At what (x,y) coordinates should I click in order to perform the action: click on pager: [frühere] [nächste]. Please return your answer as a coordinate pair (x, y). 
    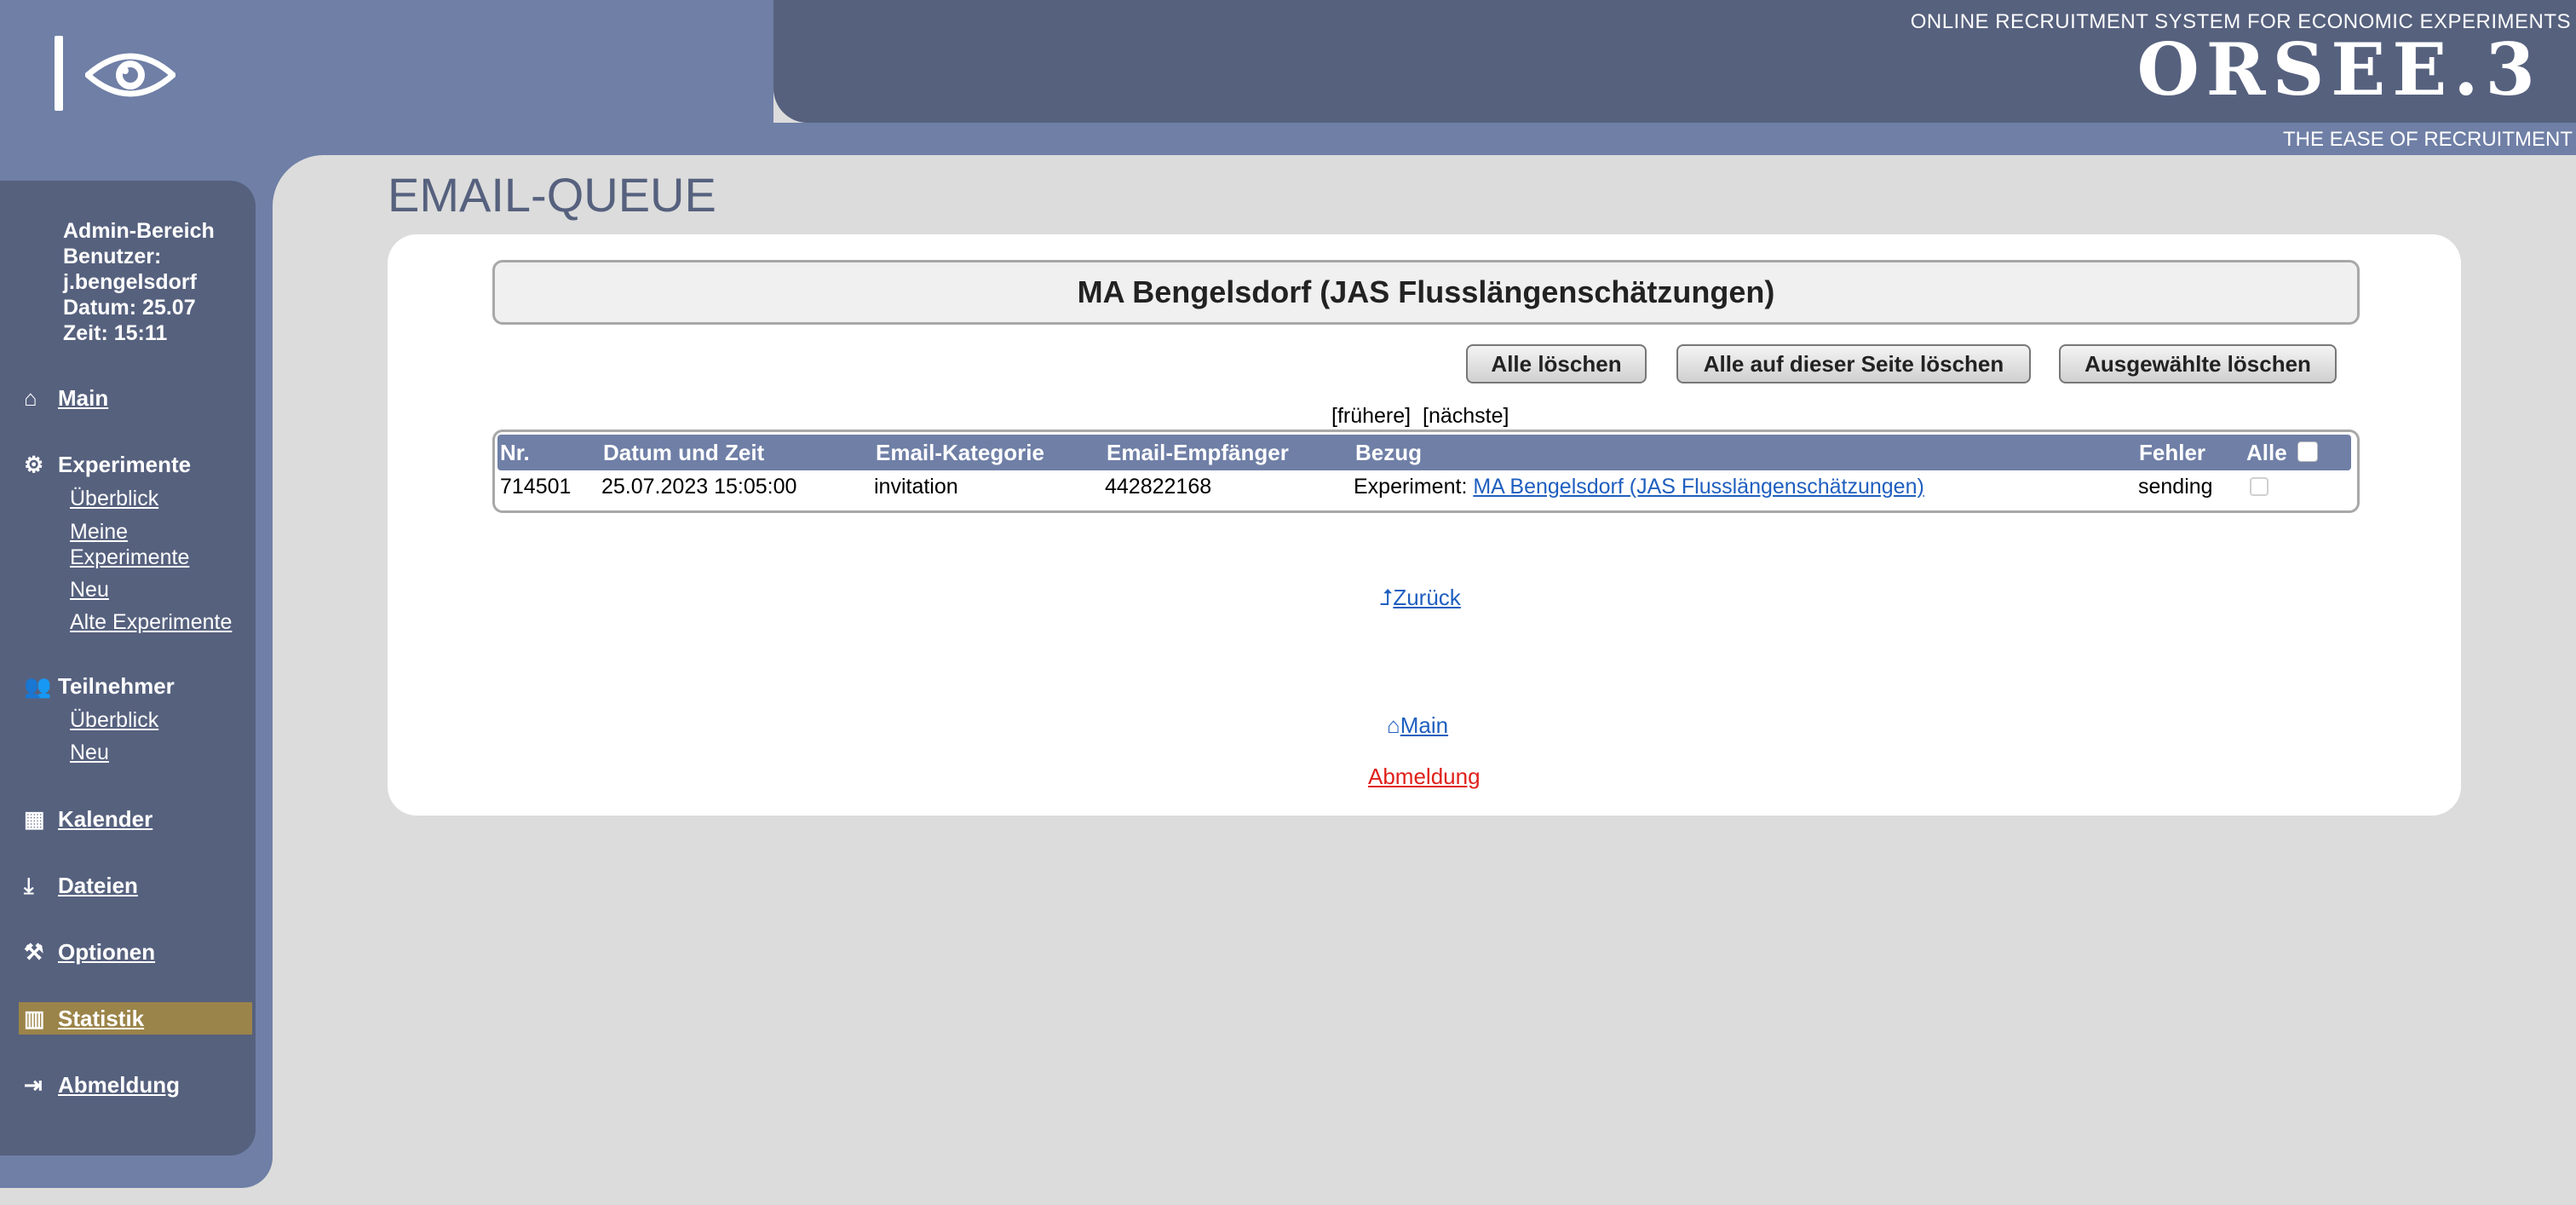
    Looking at the image, I should click on (1420, 416).